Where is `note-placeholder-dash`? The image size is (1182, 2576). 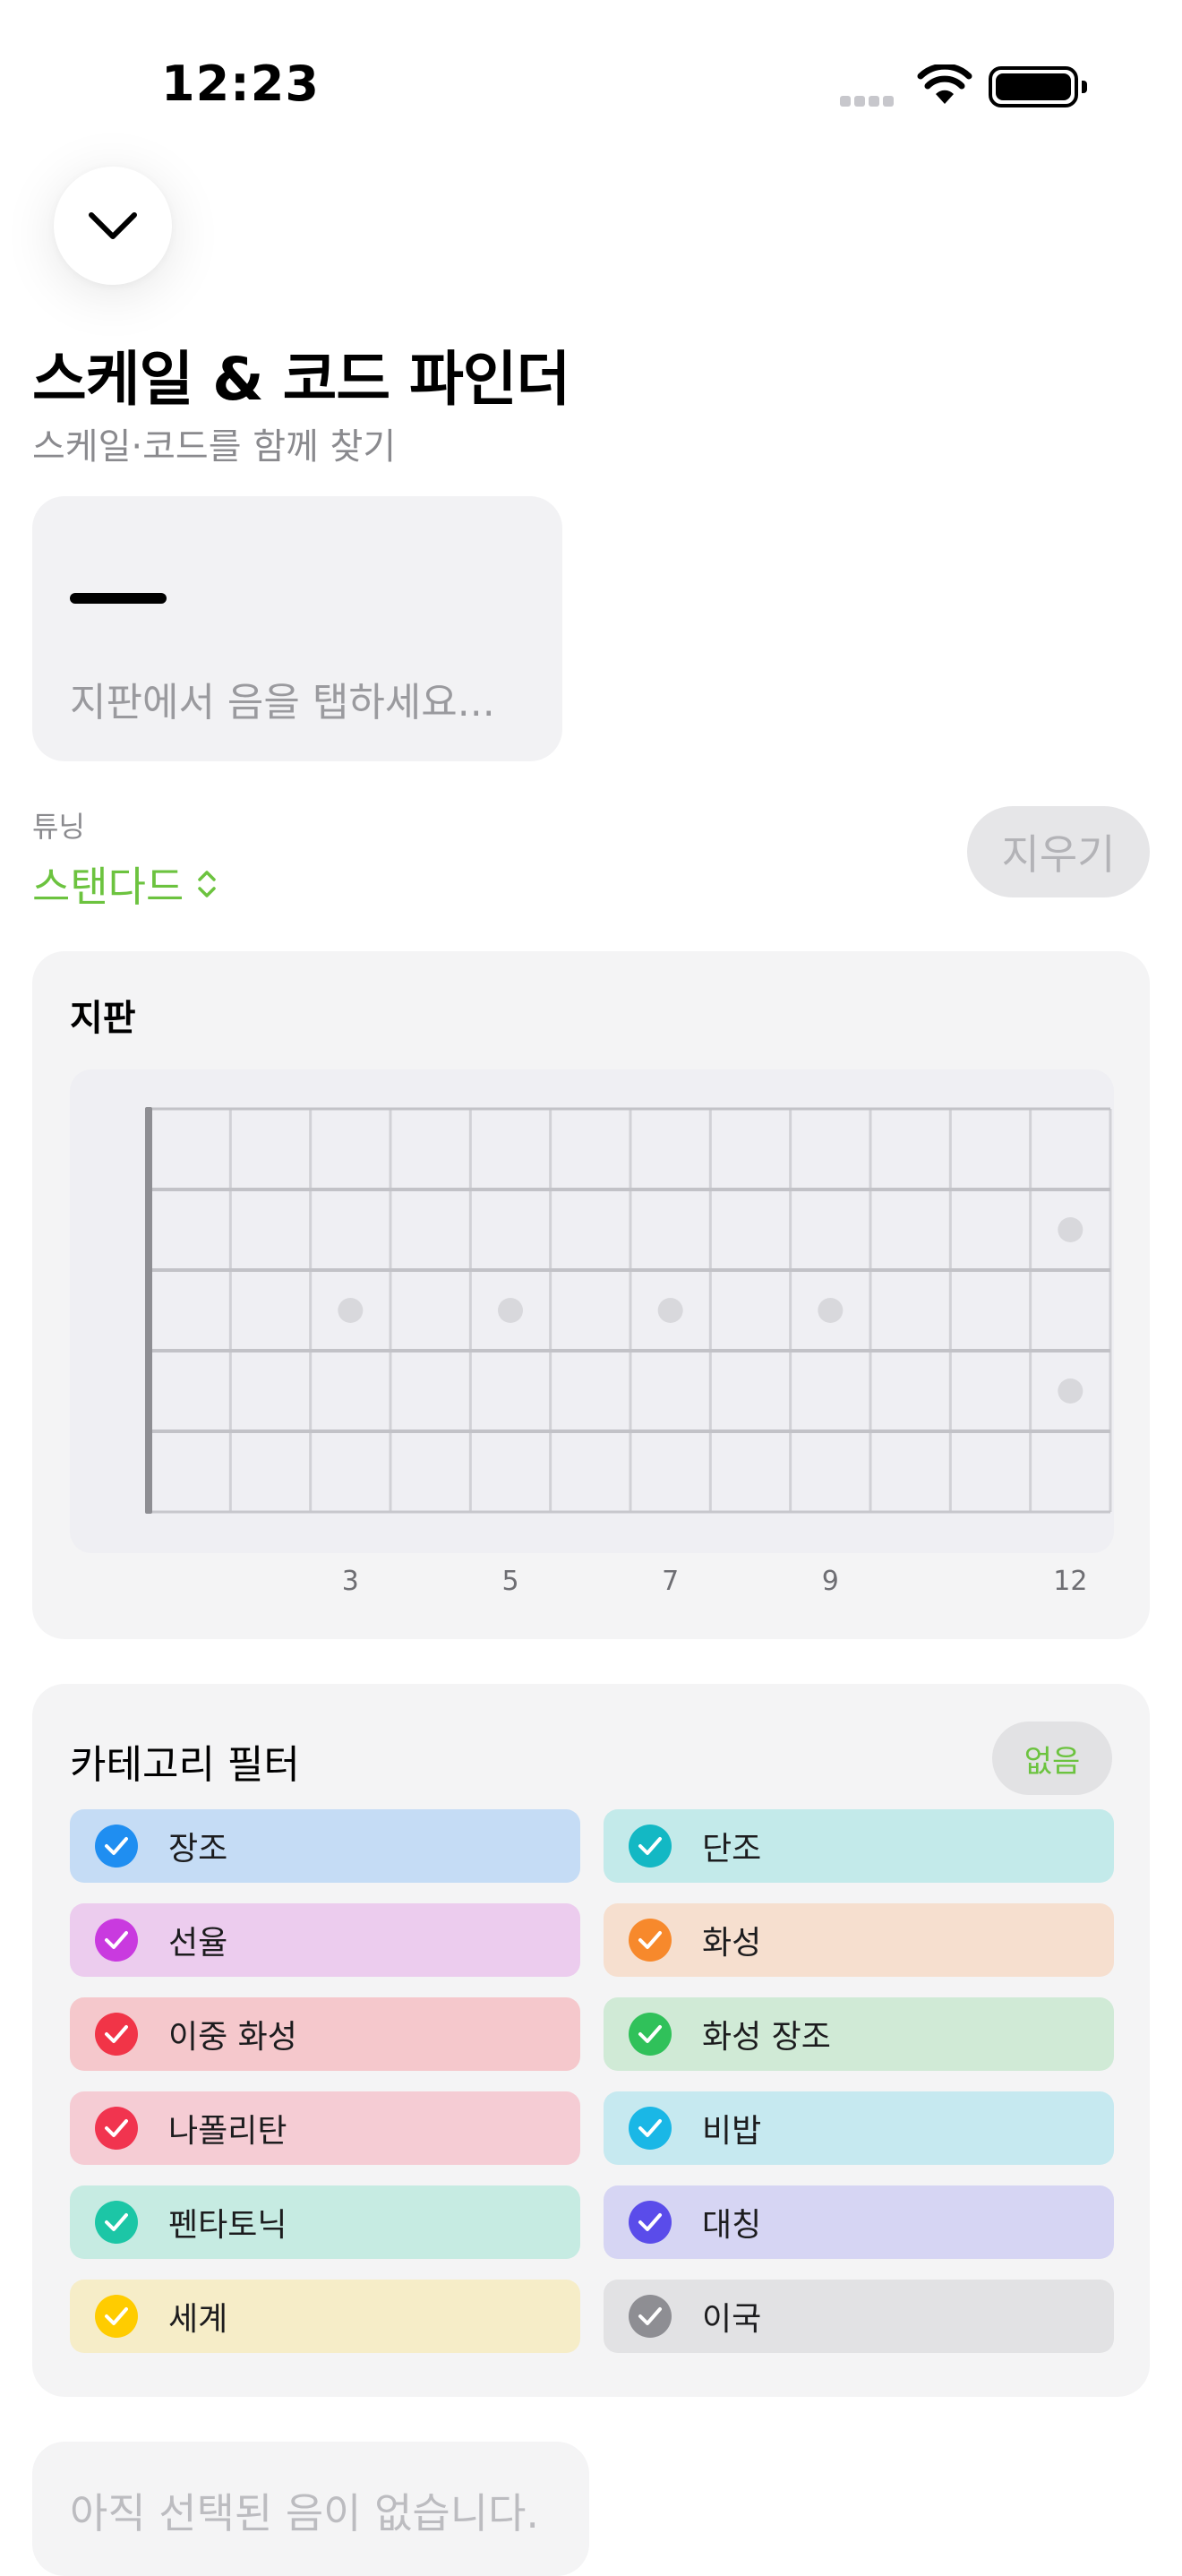
note-placeholder-dash is located at coordinates (119, 598).